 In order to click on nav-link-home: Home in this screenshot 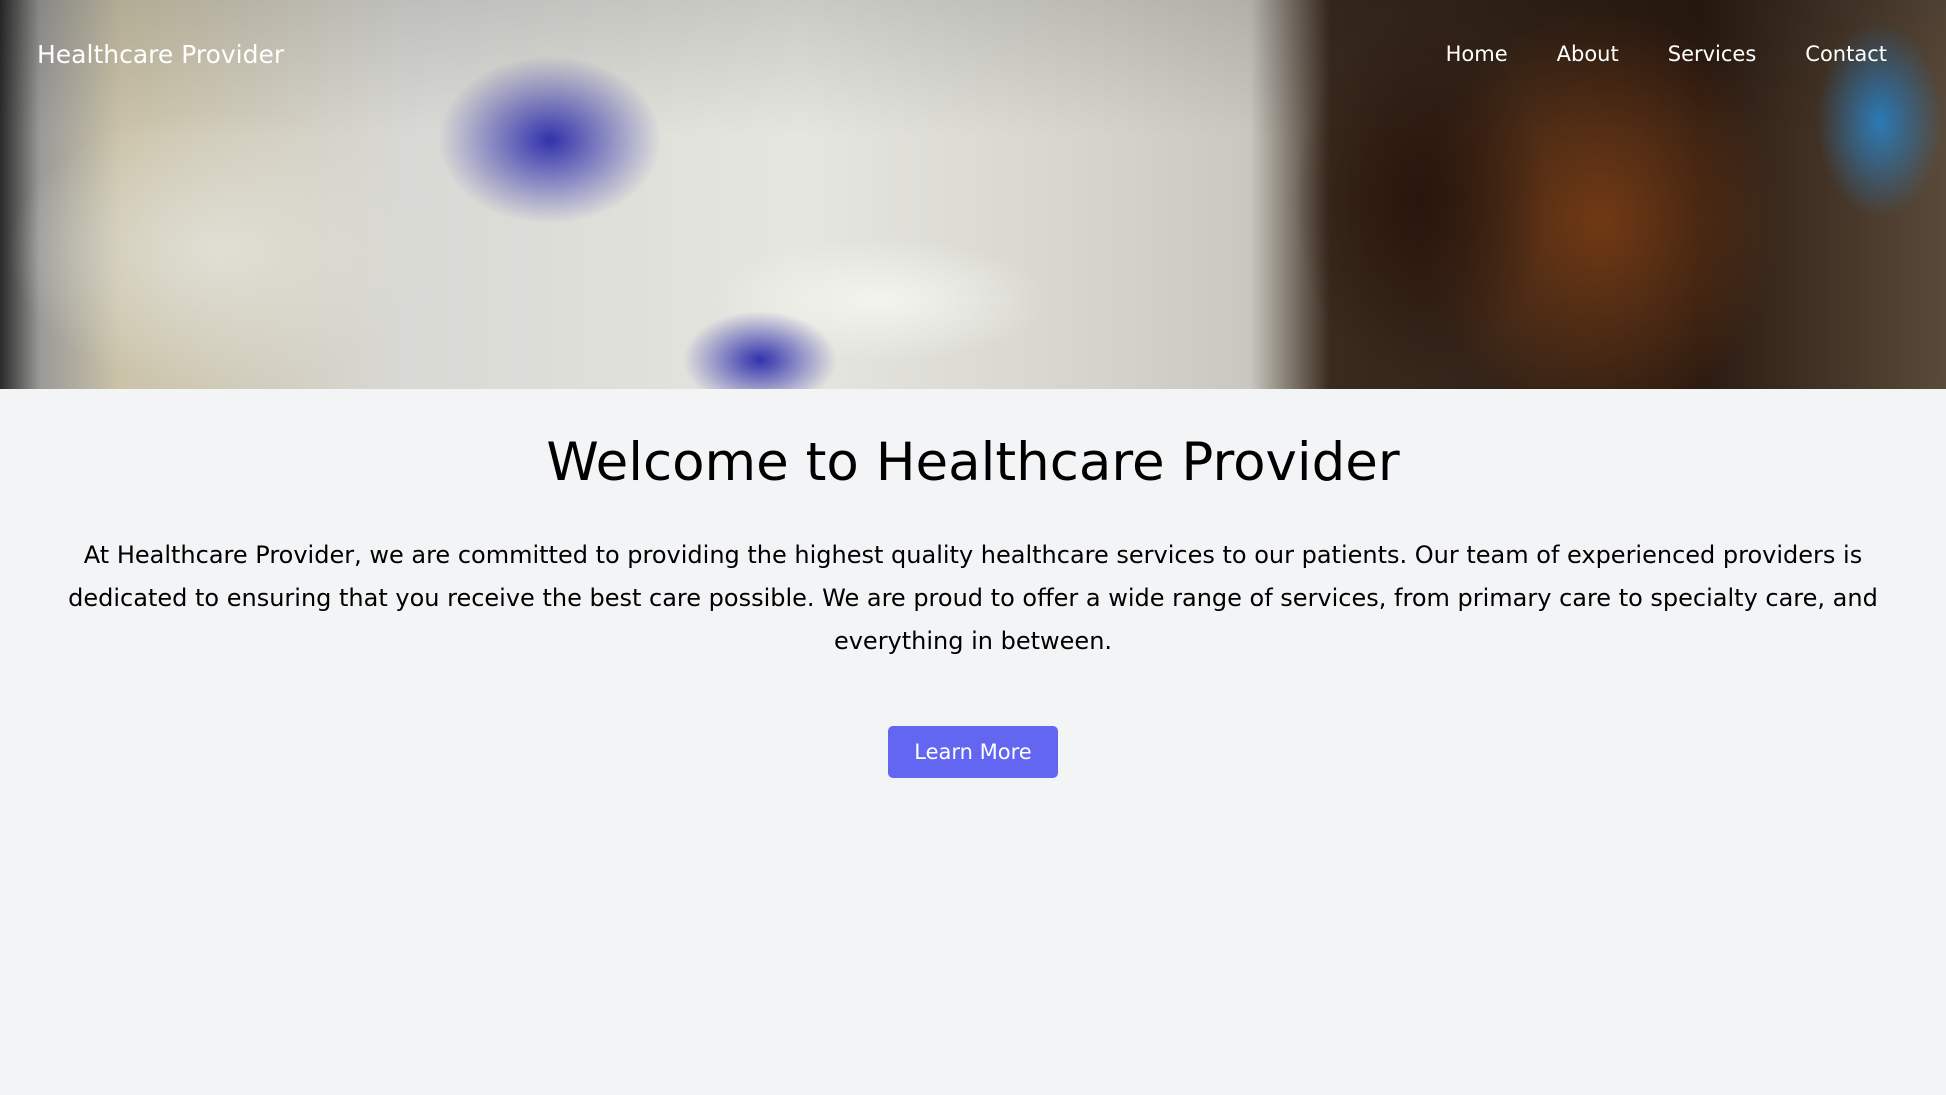, I will do `click(1477, 54)`.